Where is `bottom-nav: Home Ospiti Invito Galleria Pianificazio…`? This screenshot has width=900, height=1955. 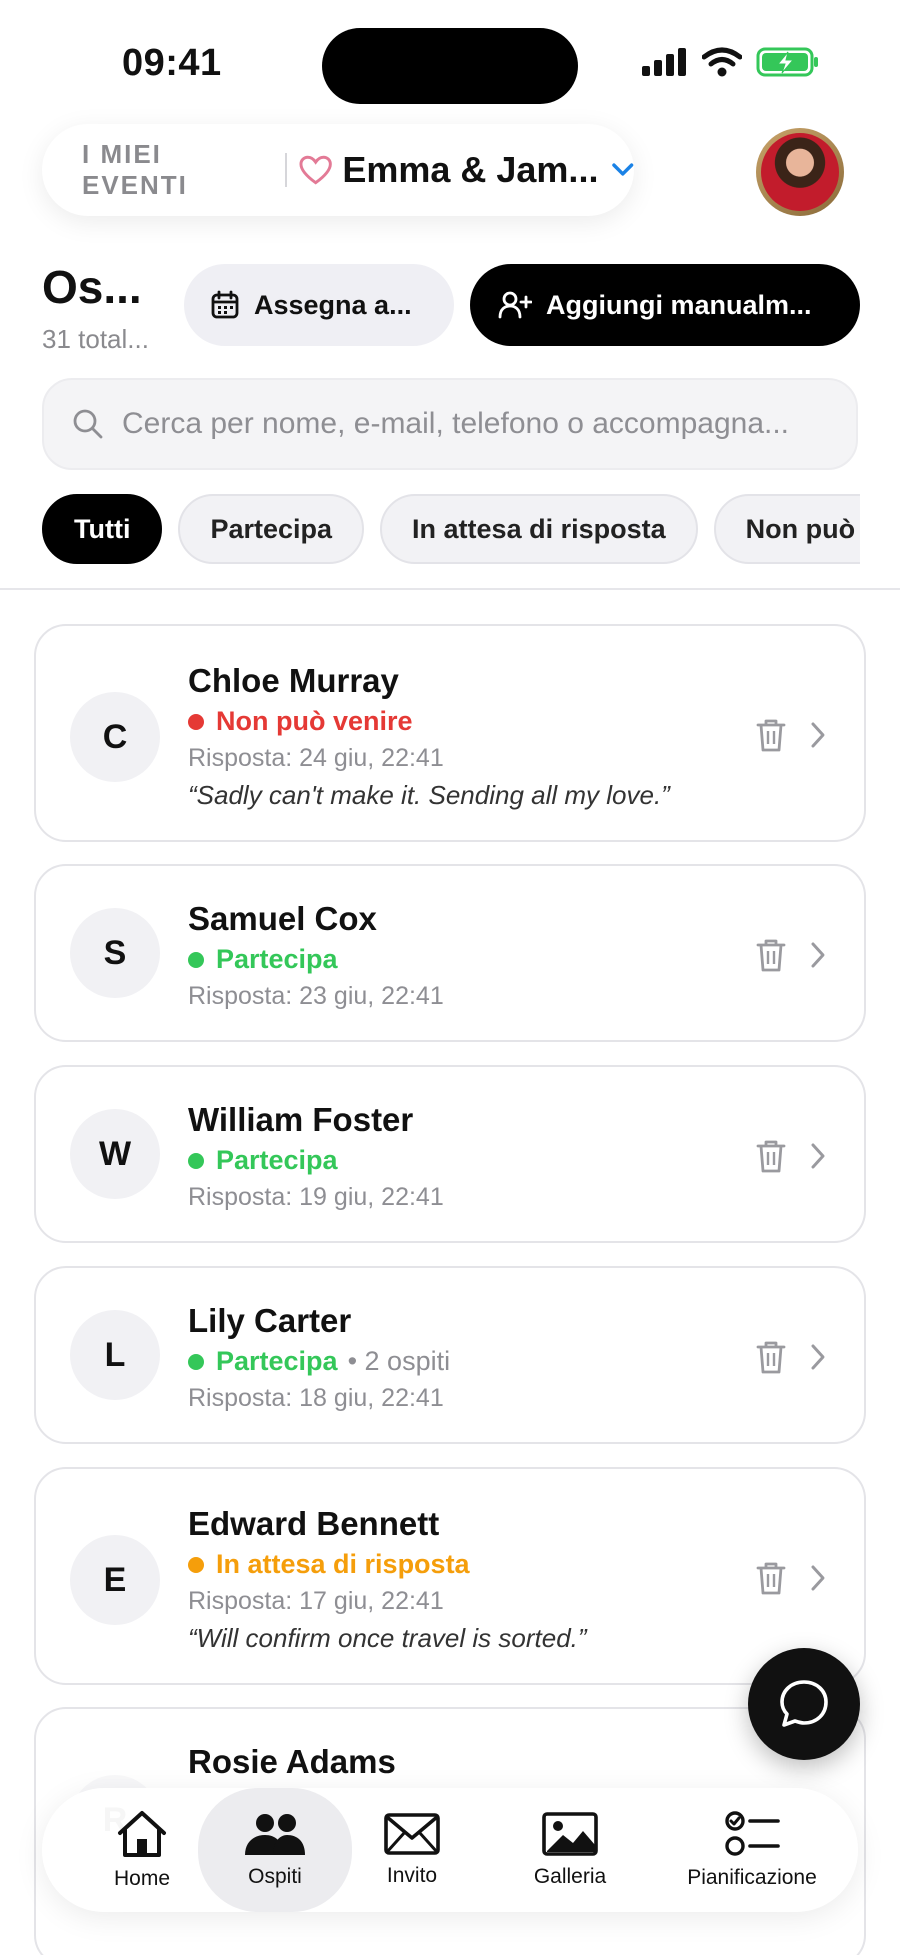
bottom-nav: Home Ospiti Invito Galleria Pianificazio… is located at coordinates (450, 1850).